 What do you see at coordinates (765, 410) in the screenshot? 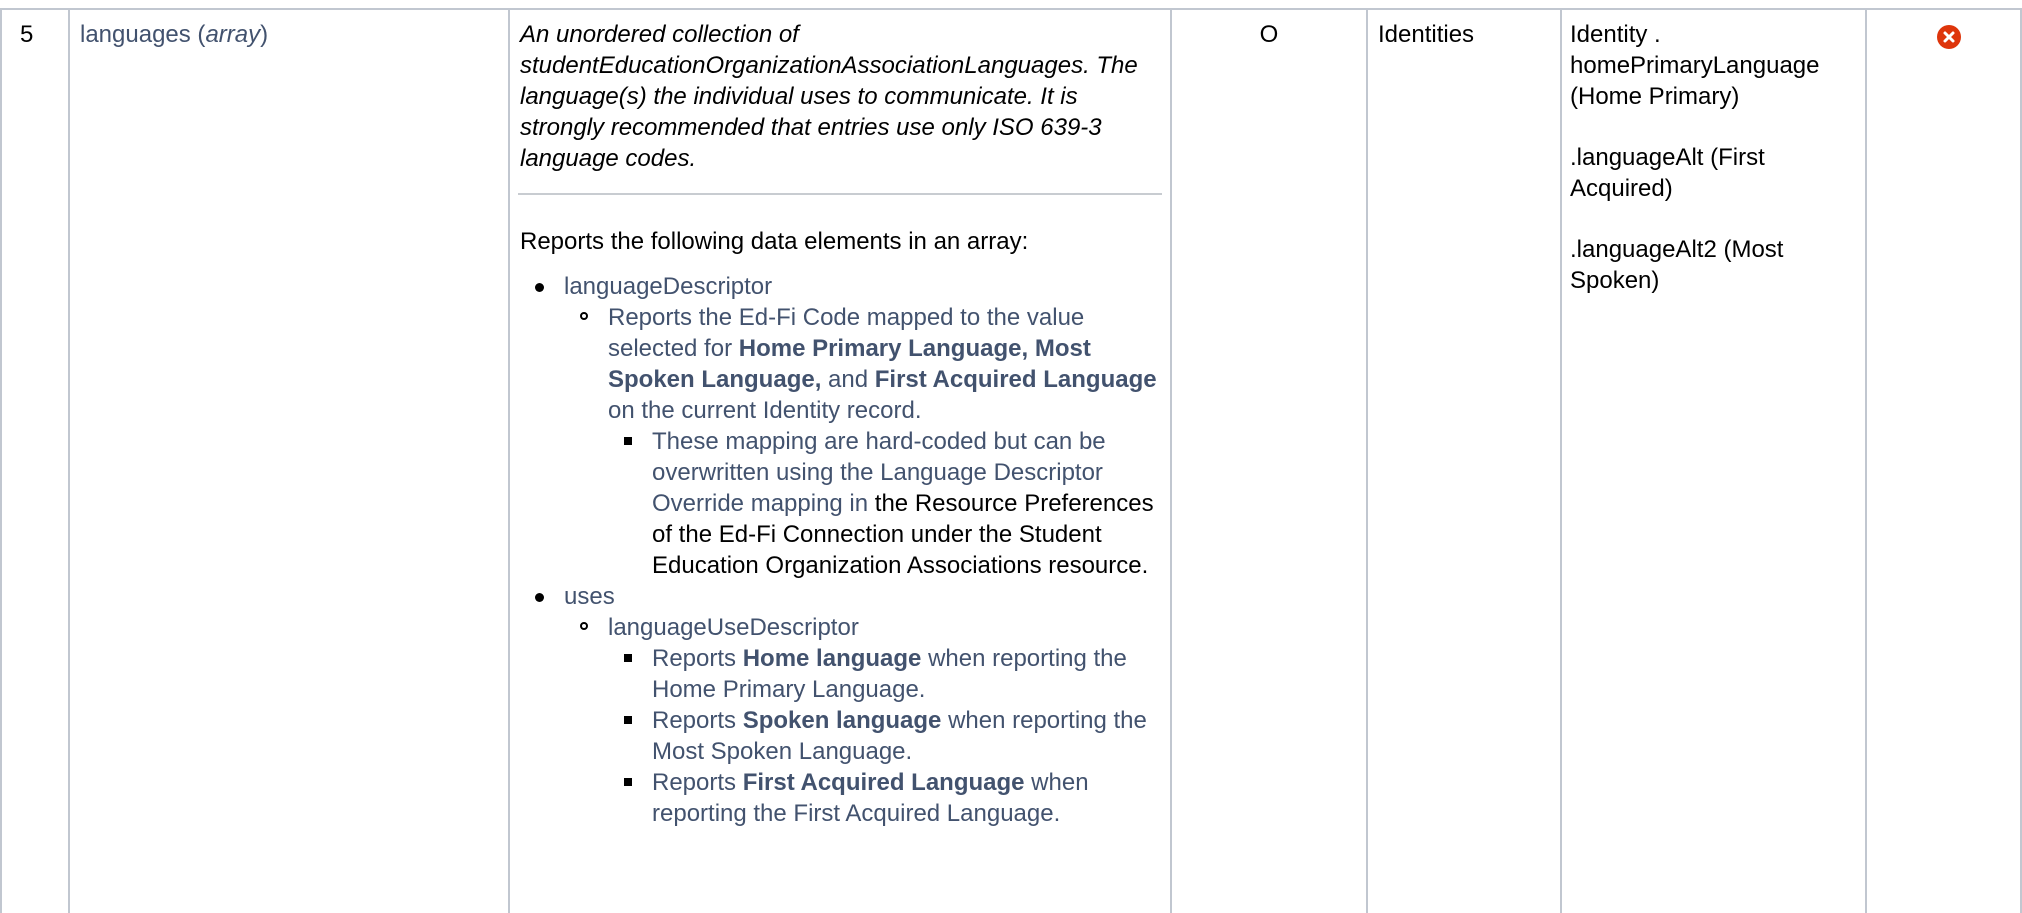
I see `text-span: on the current Identity record.` at bounding box center [765, 410].